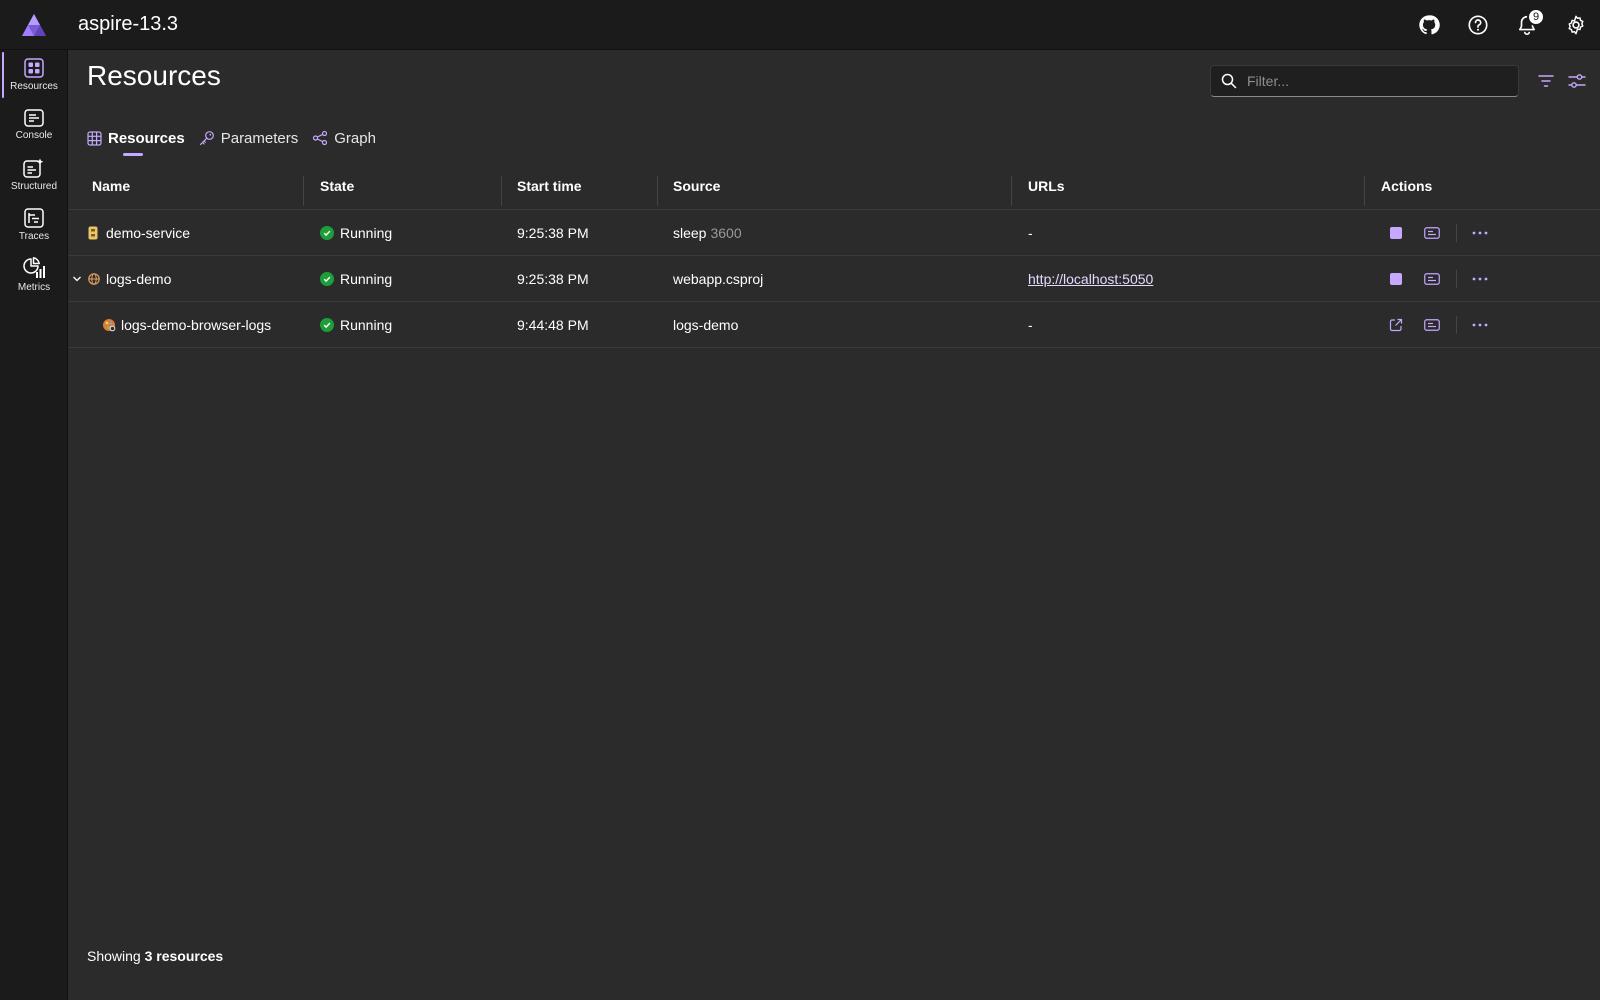  Describe the element at coordinates (259, 138) in the screenshot. I see `tab-label: Parameters` at that location.